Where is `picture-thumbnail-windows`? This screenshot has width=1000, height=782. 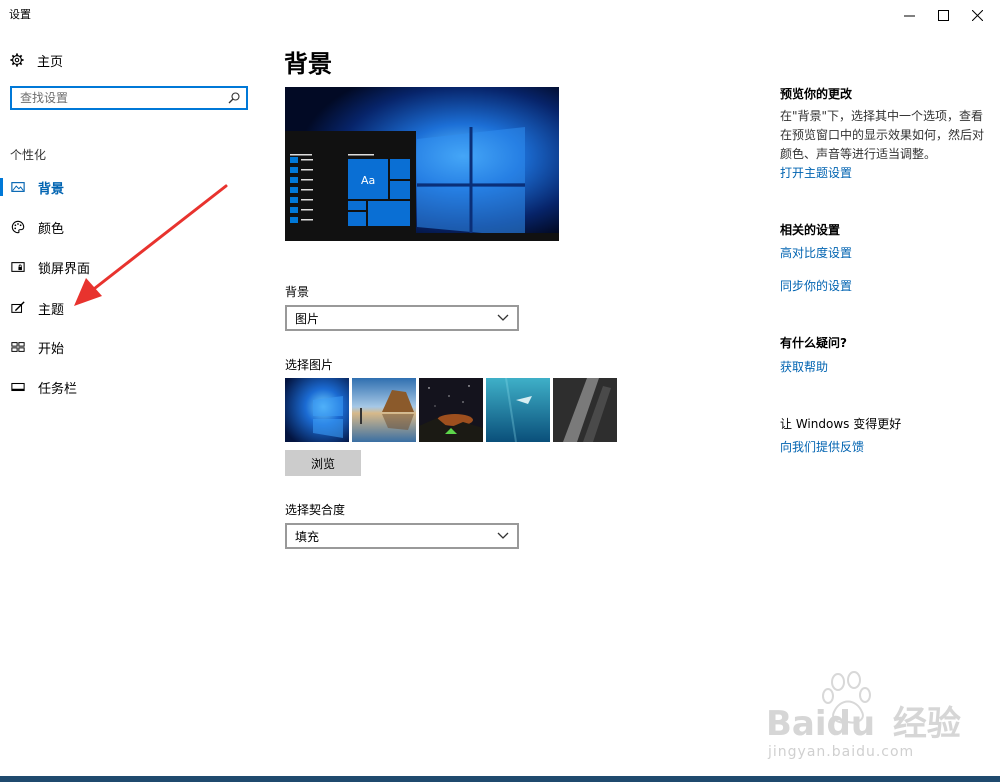 picture-thumbnail-windows is located at coordinates (317, 410).